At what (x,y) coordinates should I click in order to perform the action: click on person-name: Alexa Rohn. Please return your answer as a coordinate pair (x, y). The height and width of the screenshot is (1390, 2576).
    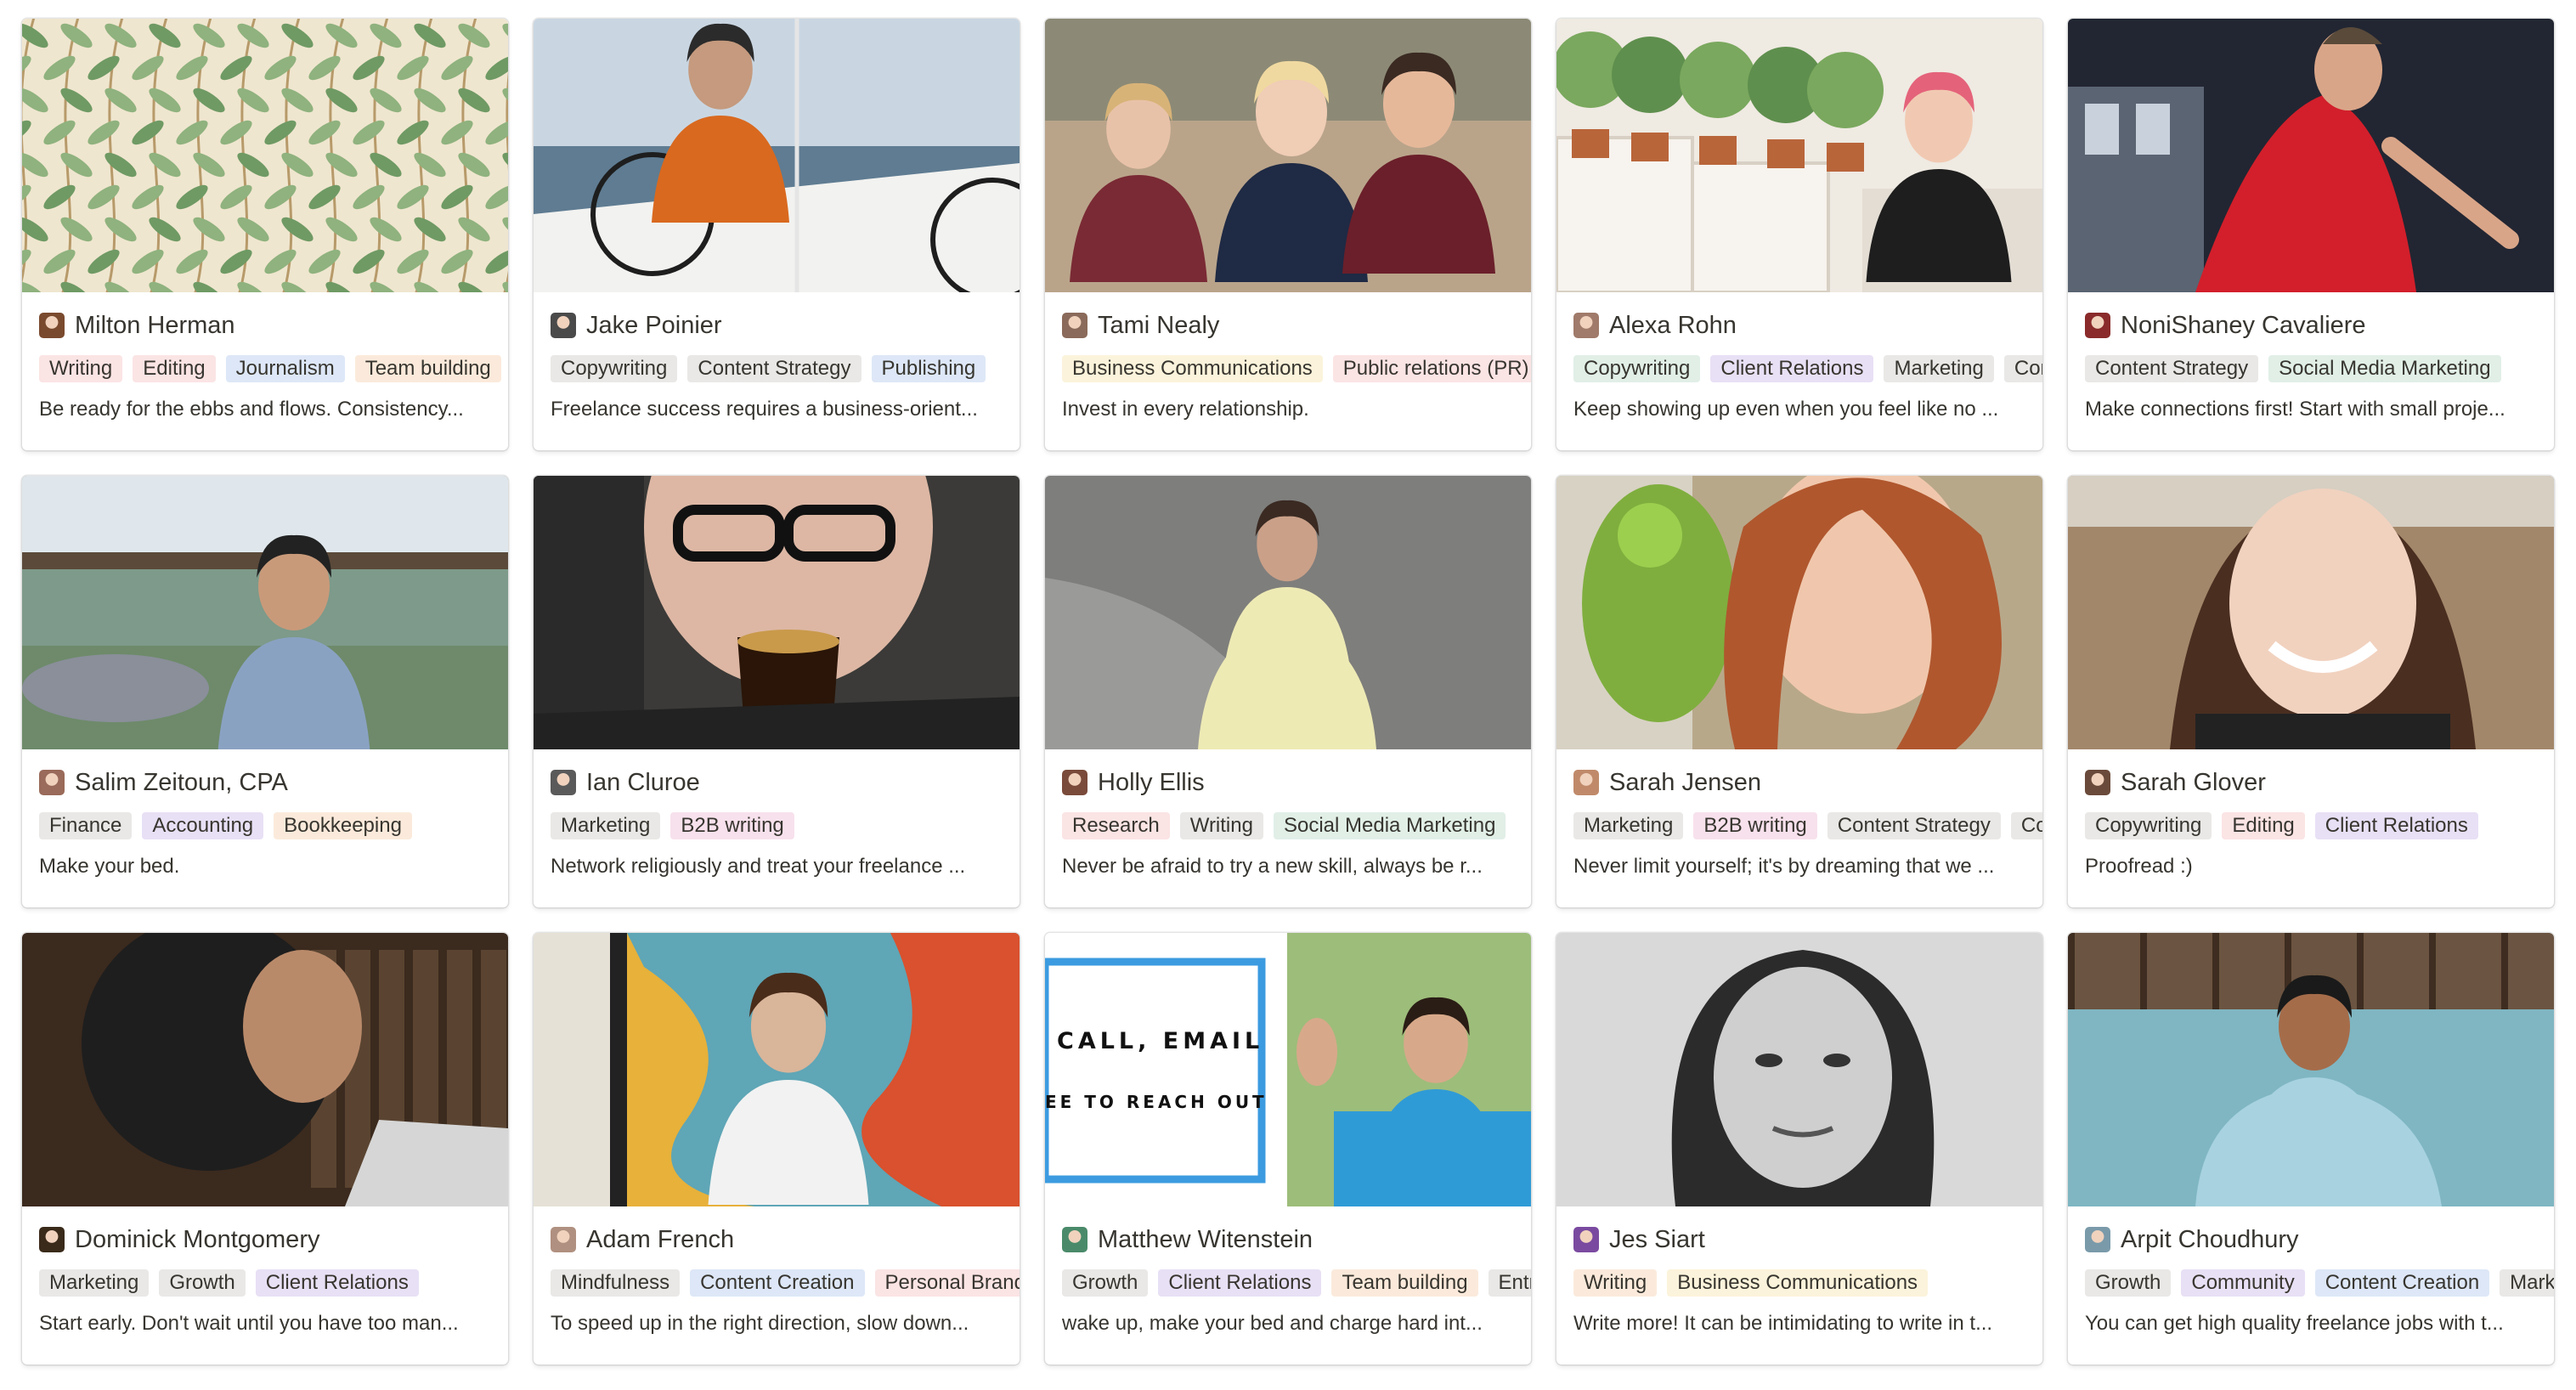
    Looking at the image, I should click on (1673, 325).